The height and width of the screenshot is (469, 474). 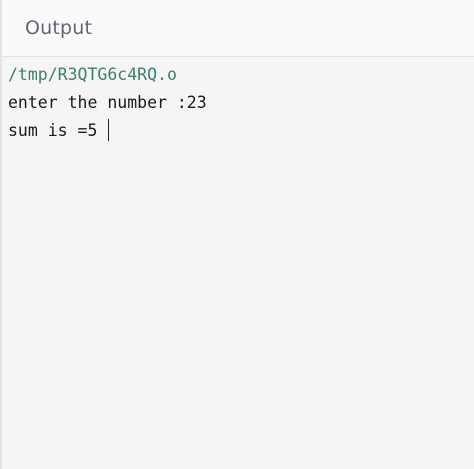 What do you see at coordinates (107, 102) in the screenshot?
I see `console-line: enter the number :23` at bounding box center [107, 102].